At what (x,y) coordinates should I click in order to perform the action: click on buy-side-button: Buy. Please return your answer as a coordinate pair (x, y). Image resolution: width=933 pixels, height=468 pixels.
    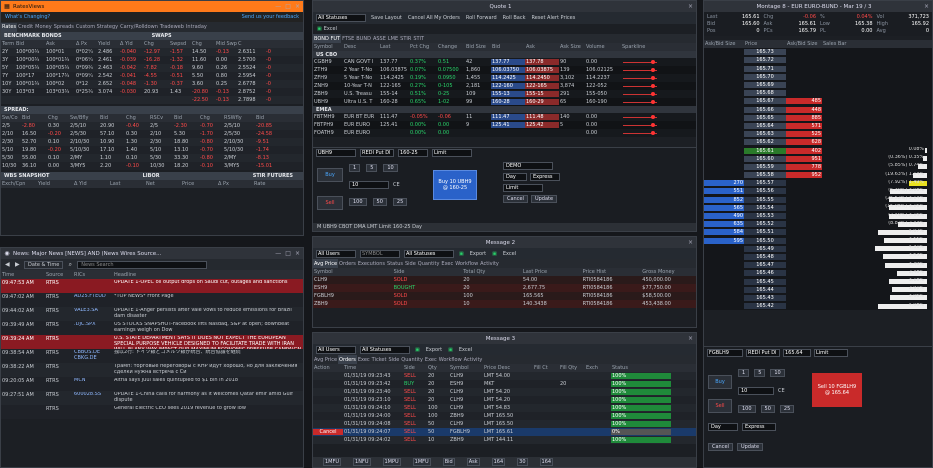
    Looking at the image, I should click on (330, 175).